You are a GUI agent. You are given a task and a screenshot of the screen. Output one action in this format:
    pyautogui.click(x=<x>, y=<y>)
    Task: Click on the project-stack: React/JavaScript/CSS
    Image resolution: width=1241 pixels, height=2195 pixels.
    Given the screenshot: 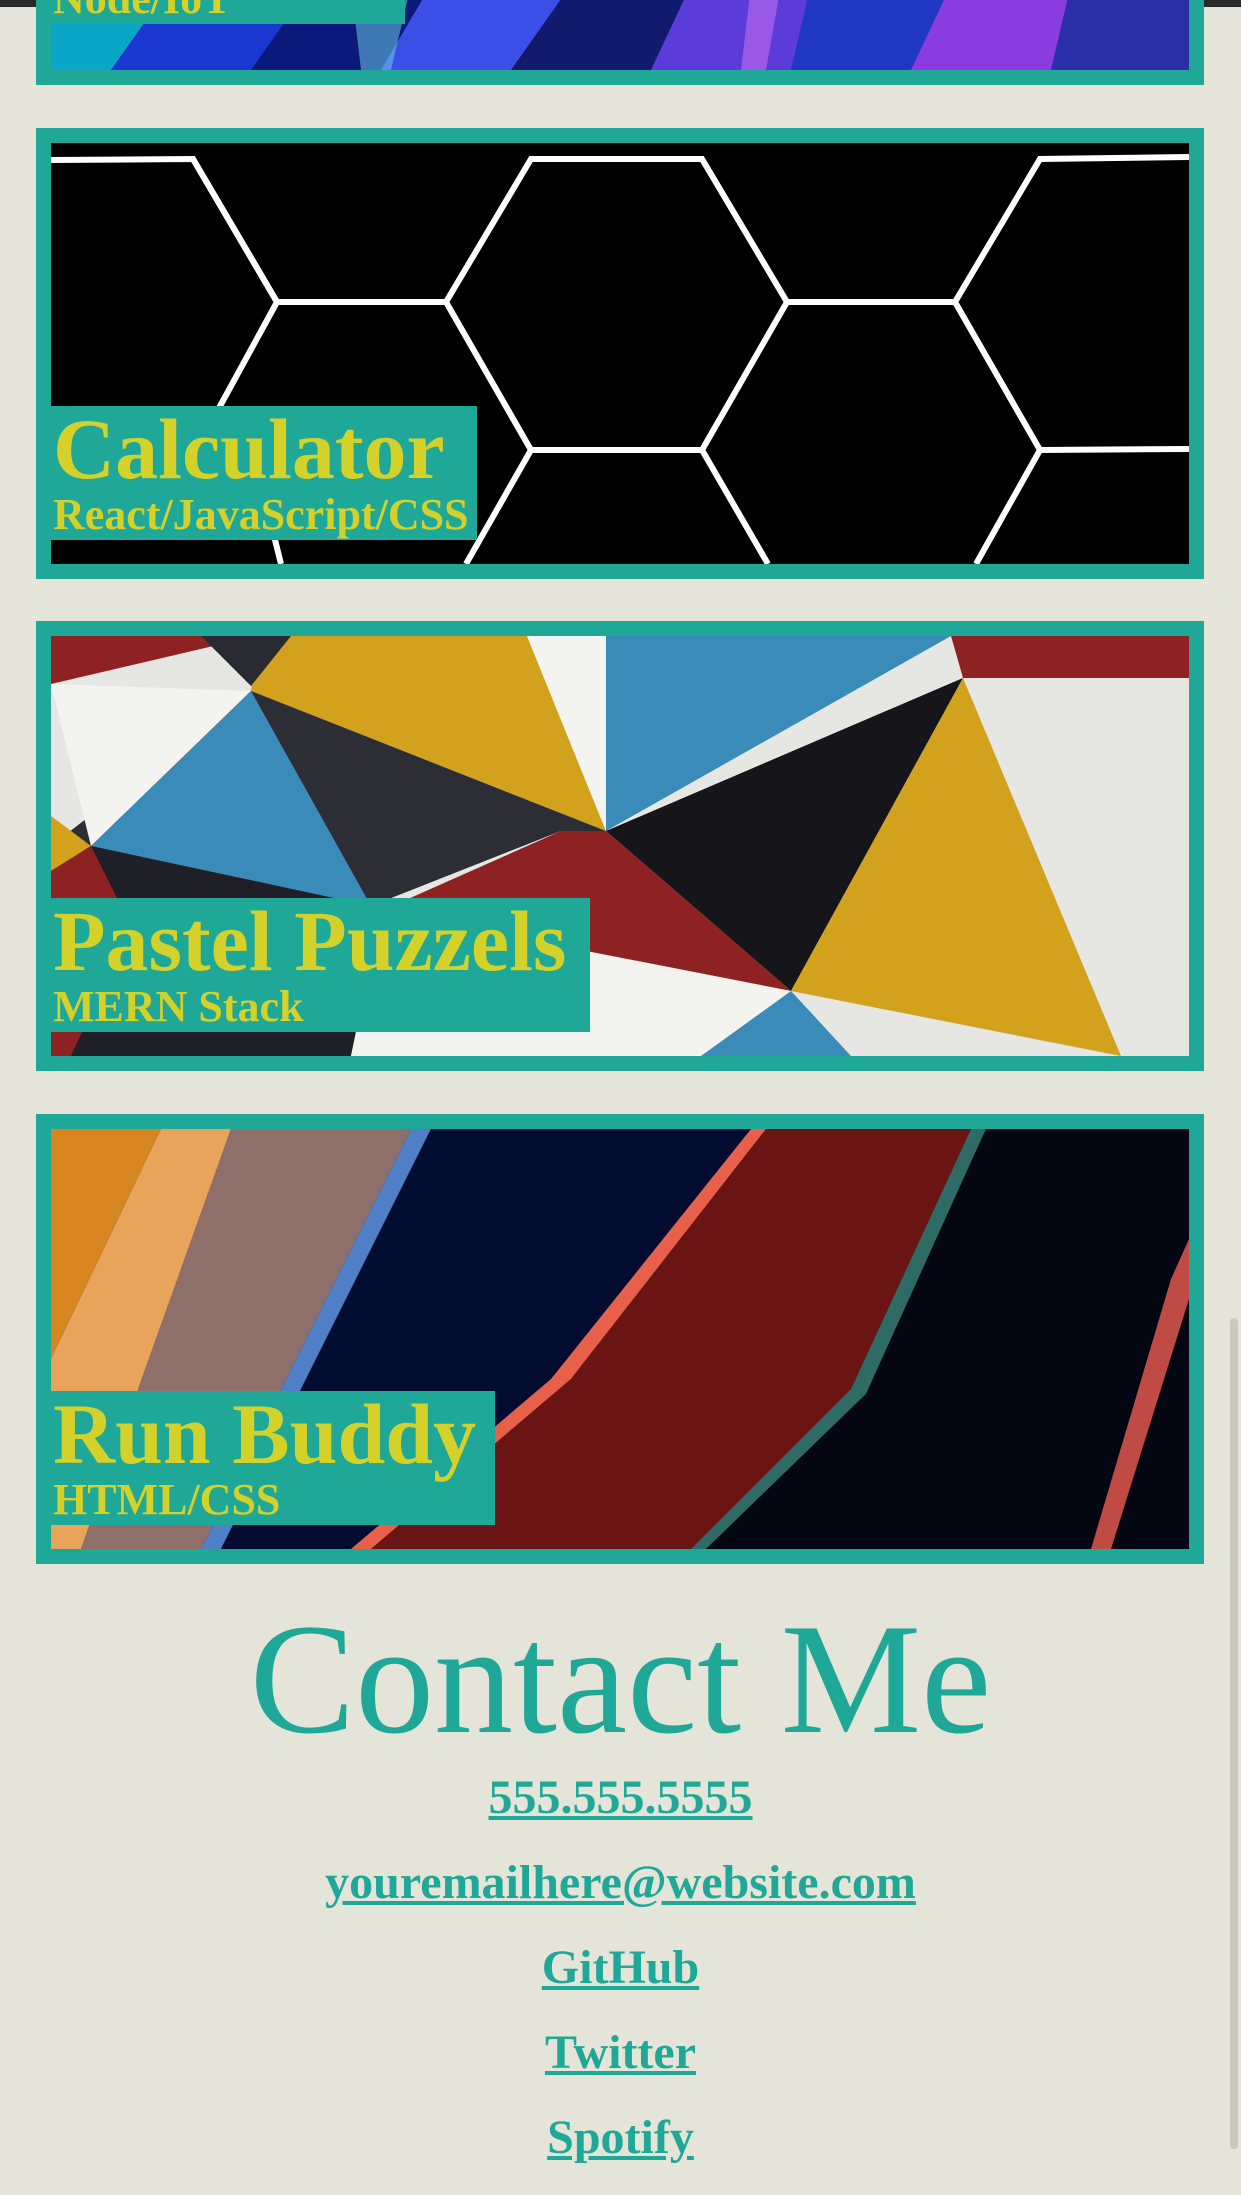 What is the action you would take?
    pyautogui.click(x=261, y=514)
    